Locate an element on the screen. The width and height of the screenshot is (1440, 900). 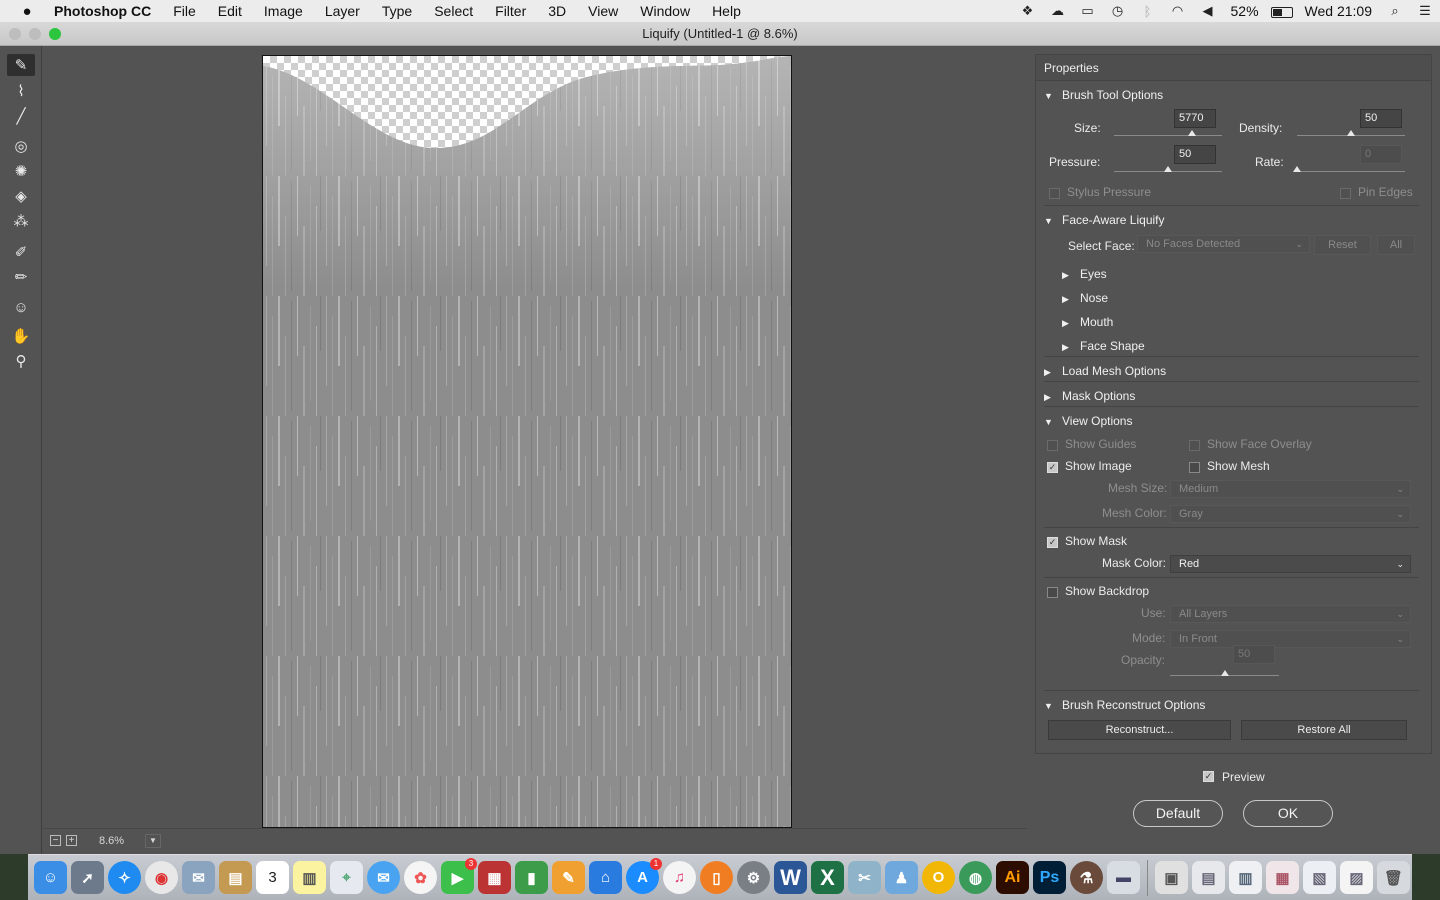
minimized-window-thumbnail-icon: ▣ is located at coordinates (1171, 877).